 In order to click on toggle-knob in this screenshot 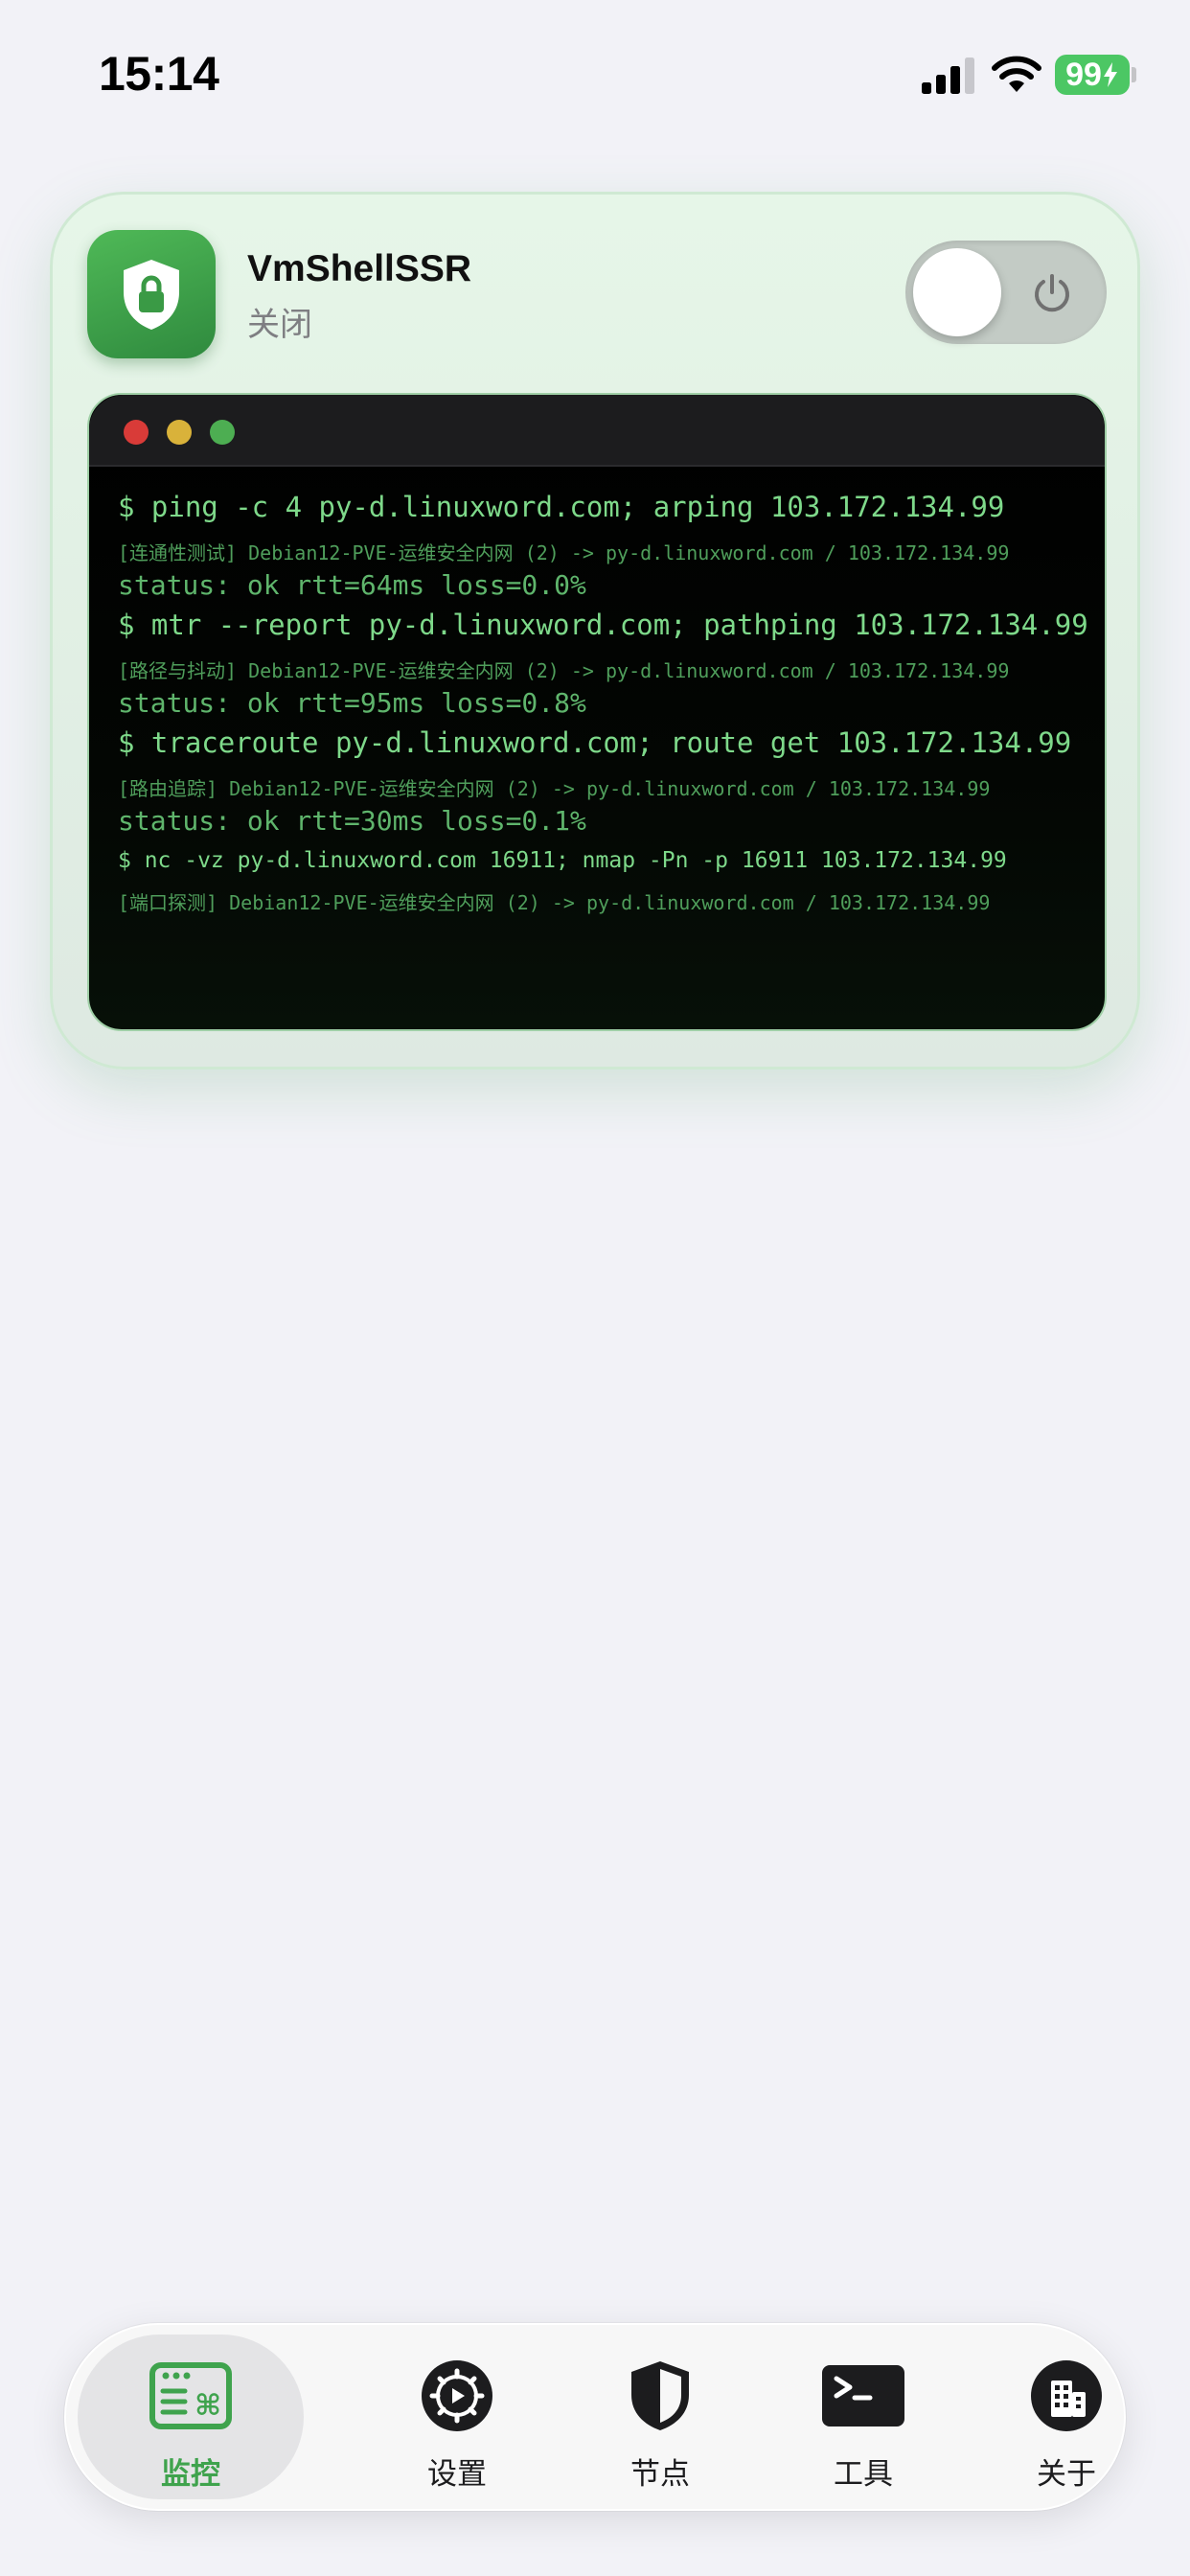, I will do `click(957, 292)`.